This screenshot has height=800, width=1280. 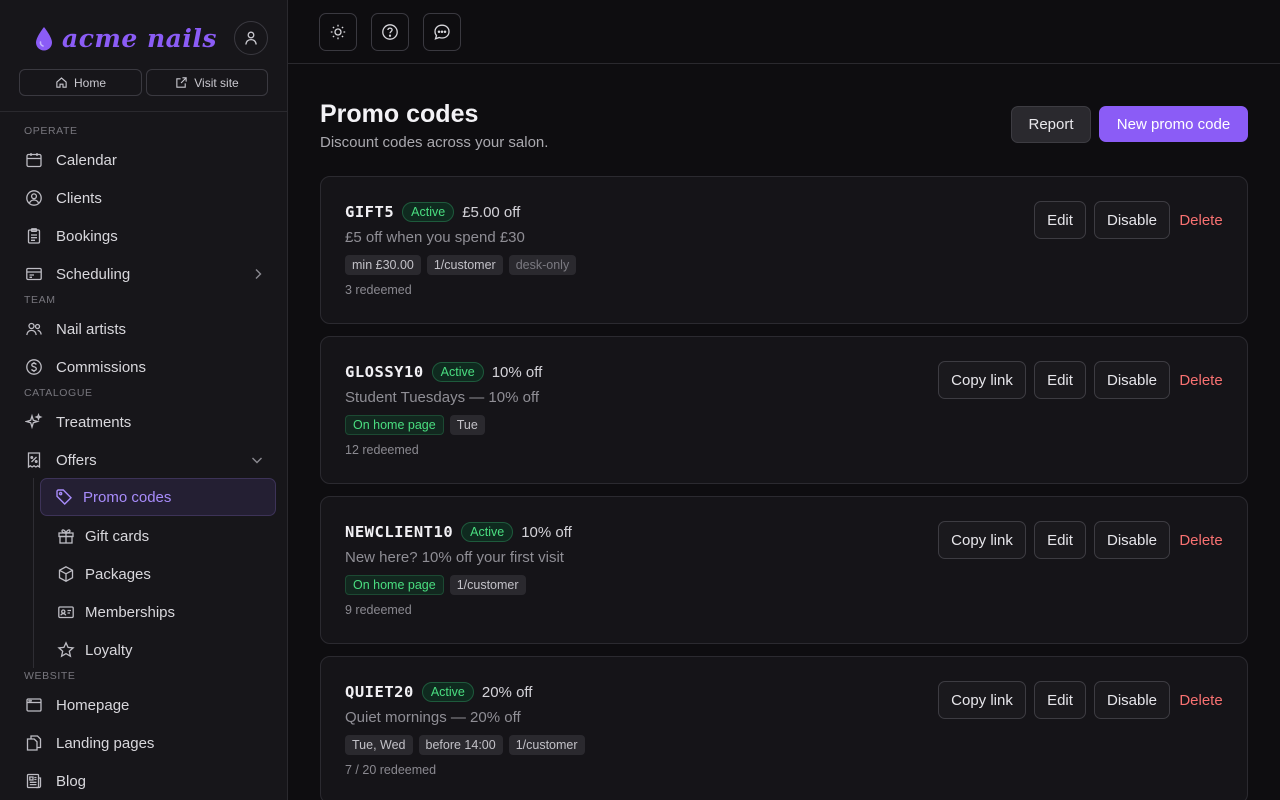 I want to click on membership-card-icon, so click(x=66, y=612).